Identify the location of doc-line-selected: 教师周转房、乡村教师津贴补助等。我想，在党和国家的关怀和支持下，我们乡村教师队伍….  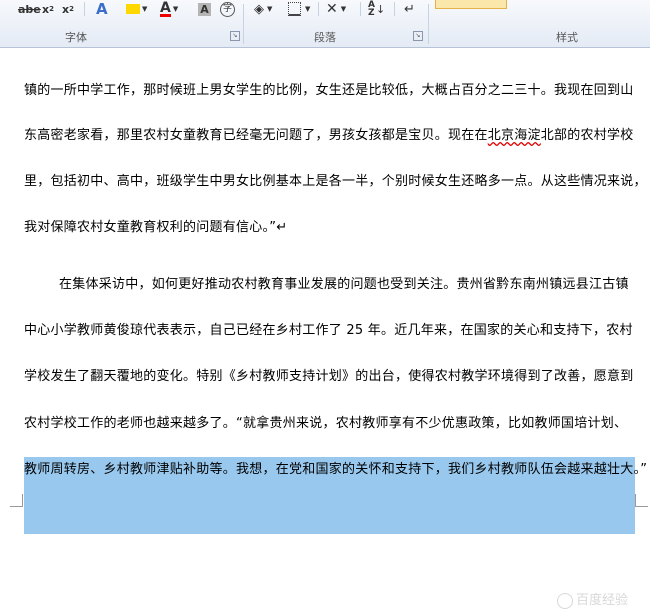
(335, 467).